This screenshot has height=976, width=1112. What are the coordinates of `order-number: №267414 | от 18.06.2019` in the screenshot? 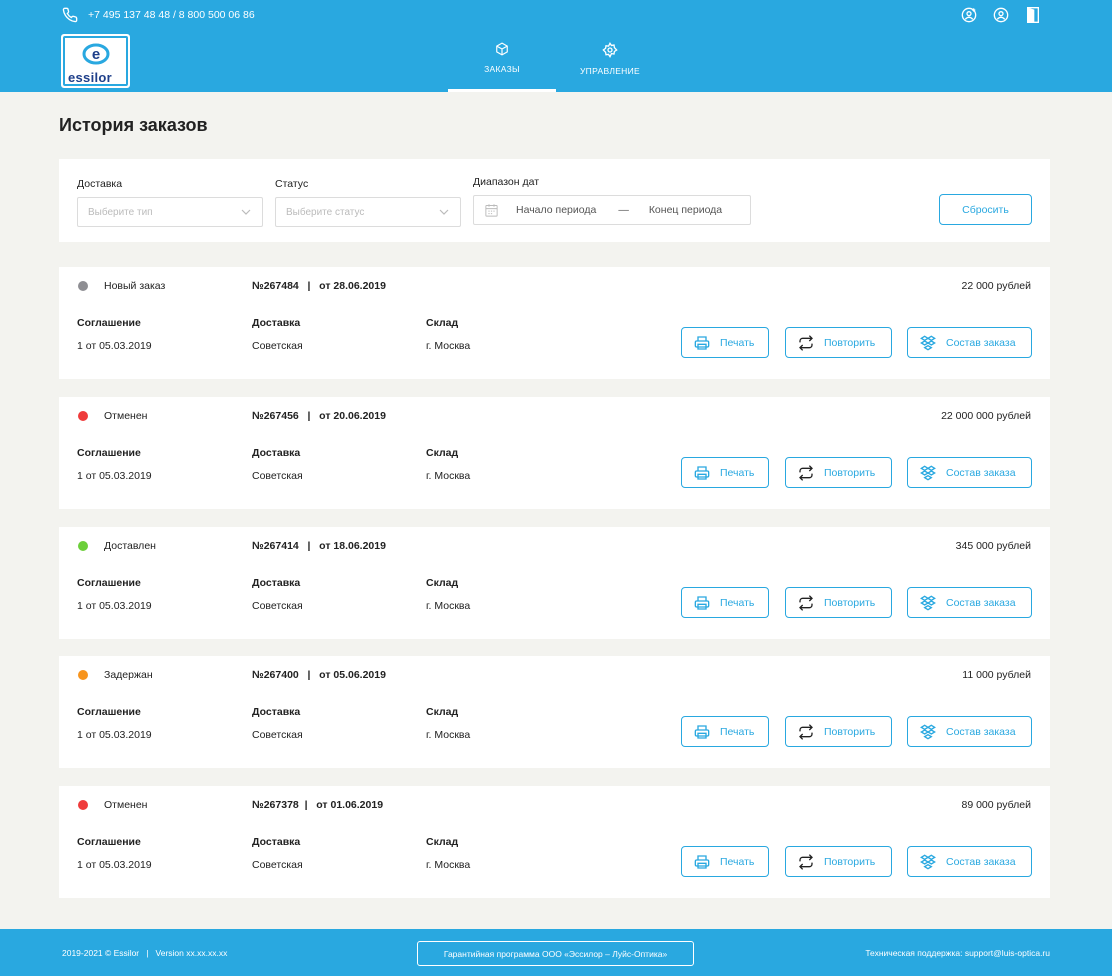 It's located at (319, 546).